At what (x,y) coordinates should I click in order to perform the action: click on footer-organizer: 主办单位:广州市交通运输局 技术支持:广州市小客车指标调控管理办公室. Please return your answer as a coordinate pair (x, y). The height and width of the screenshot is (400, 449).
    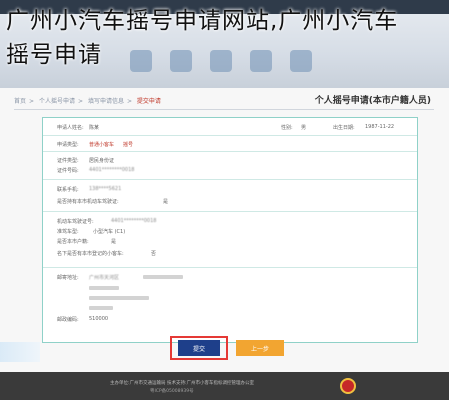
    Looking at the image, I should click on (182, 383).